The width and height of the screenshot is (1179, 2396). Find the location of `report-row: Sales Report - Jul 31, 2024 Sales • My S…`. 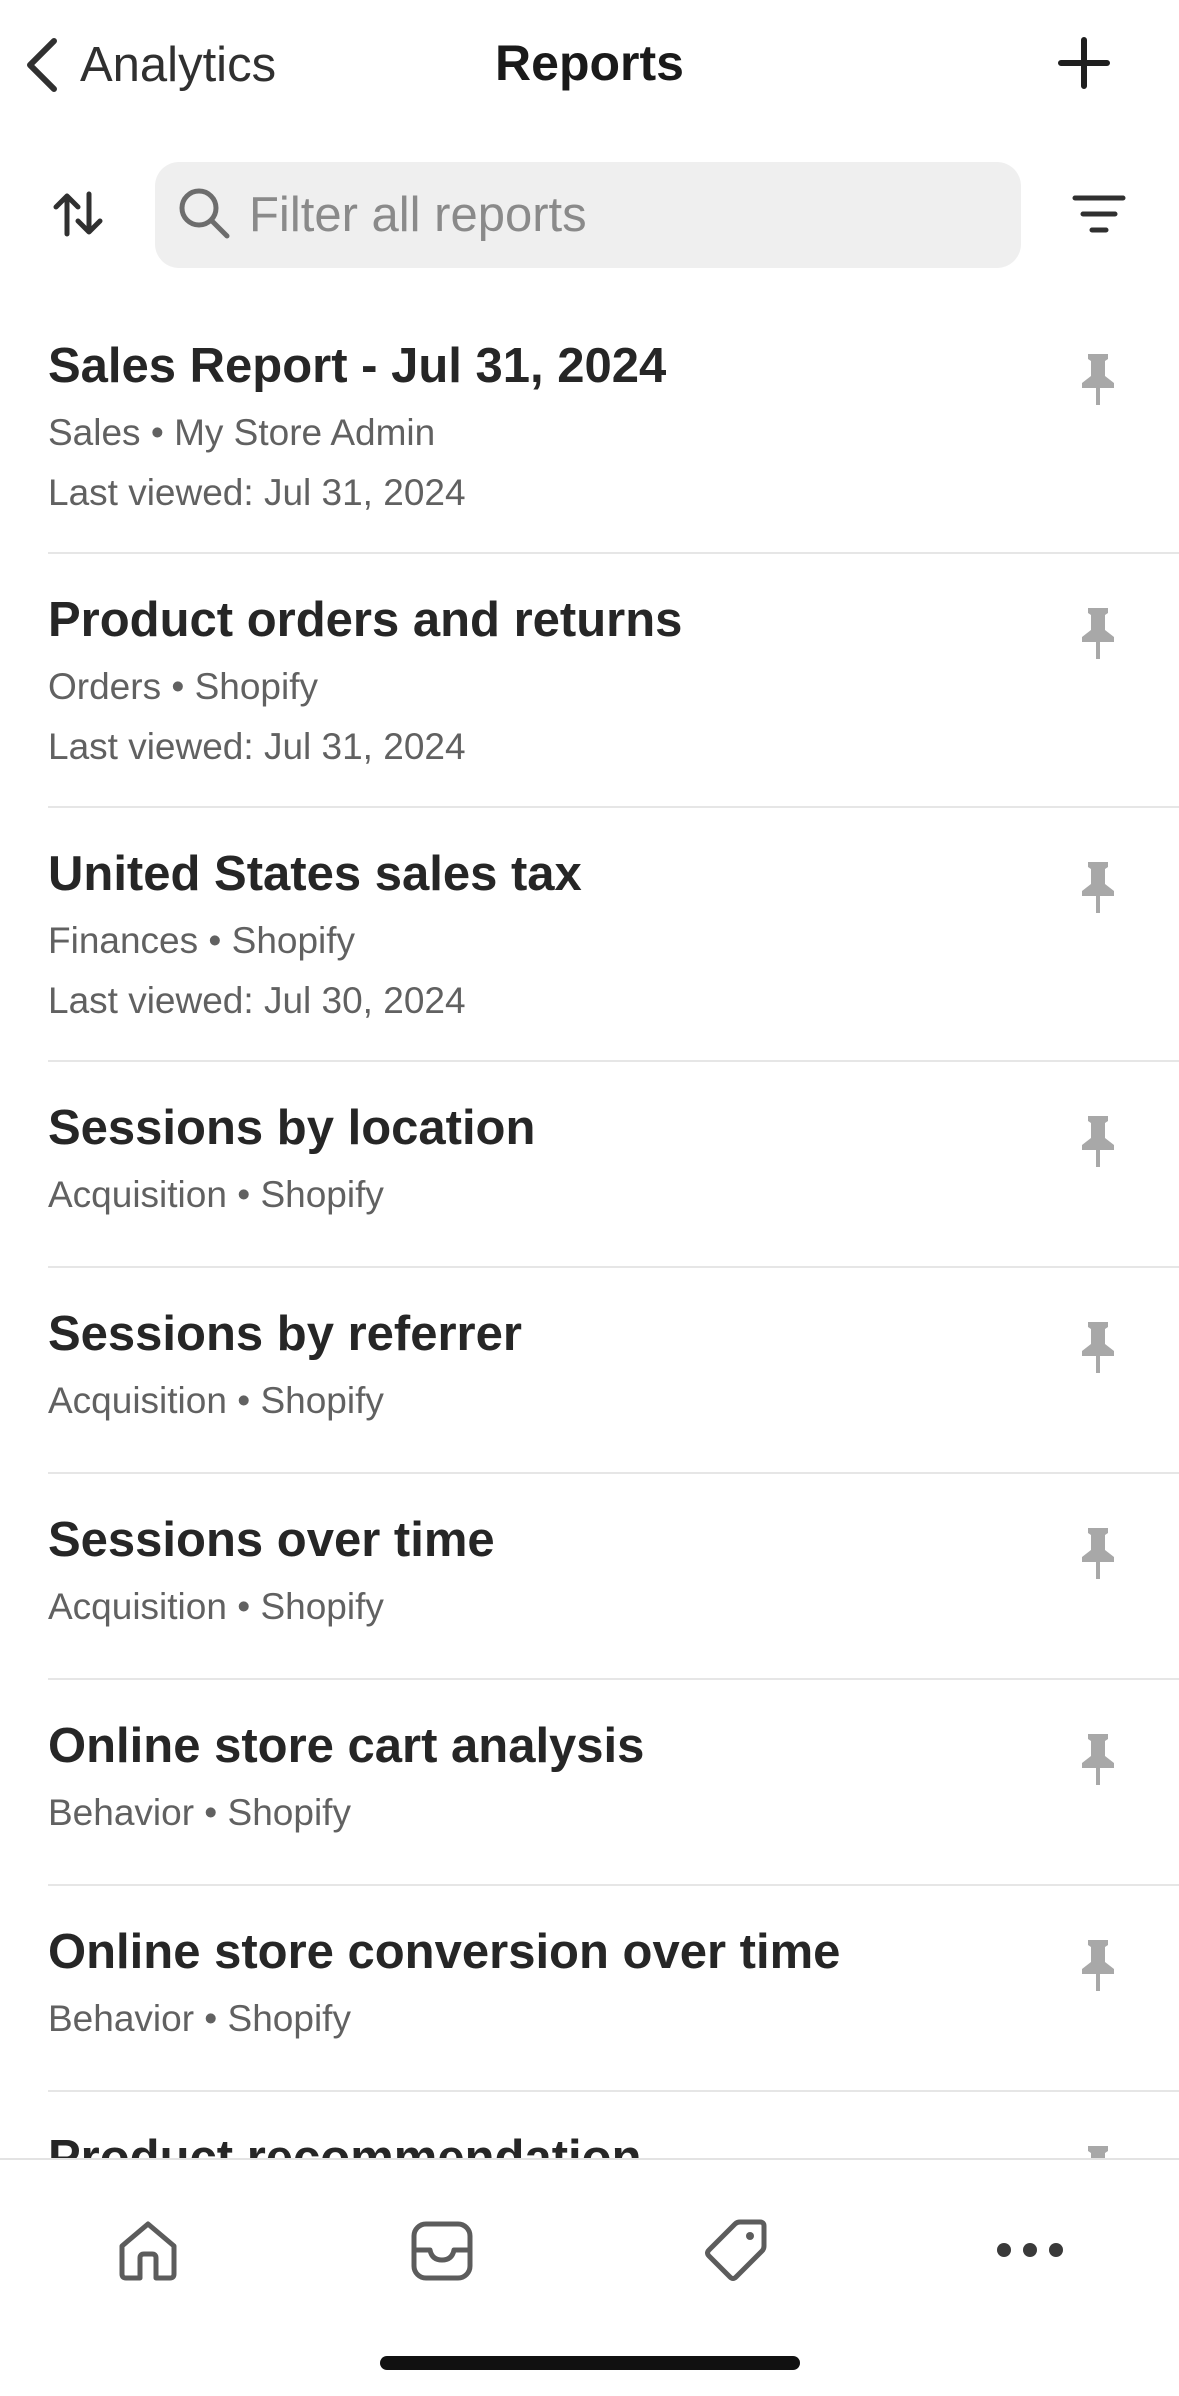

report-row: Sales Report - Jul 31, 2024 Sales • My S… is located at coordinates (613, 427).